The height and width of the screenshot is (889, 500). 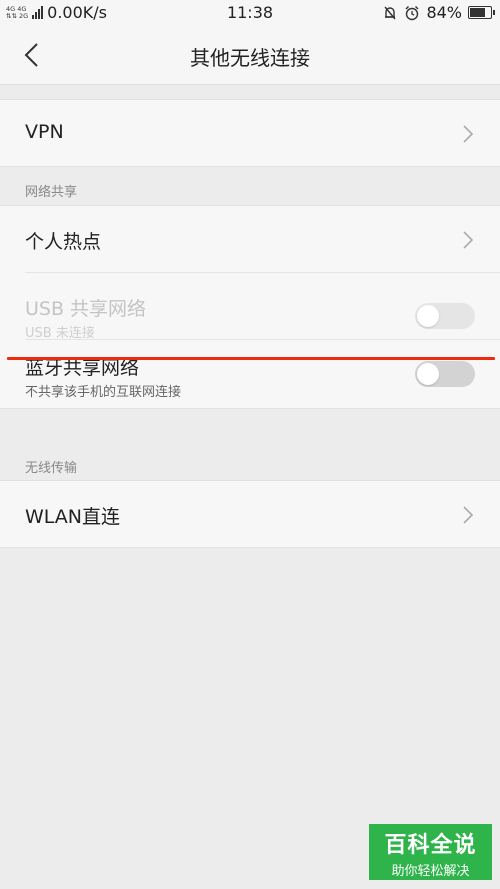 What do you see at coordinates (262, 373) in the screenshot?
I see `bluetooth-tethering-row: 蓝牙共享网络 不共享该手机的互联网连接` at bounding box center [262, 373].